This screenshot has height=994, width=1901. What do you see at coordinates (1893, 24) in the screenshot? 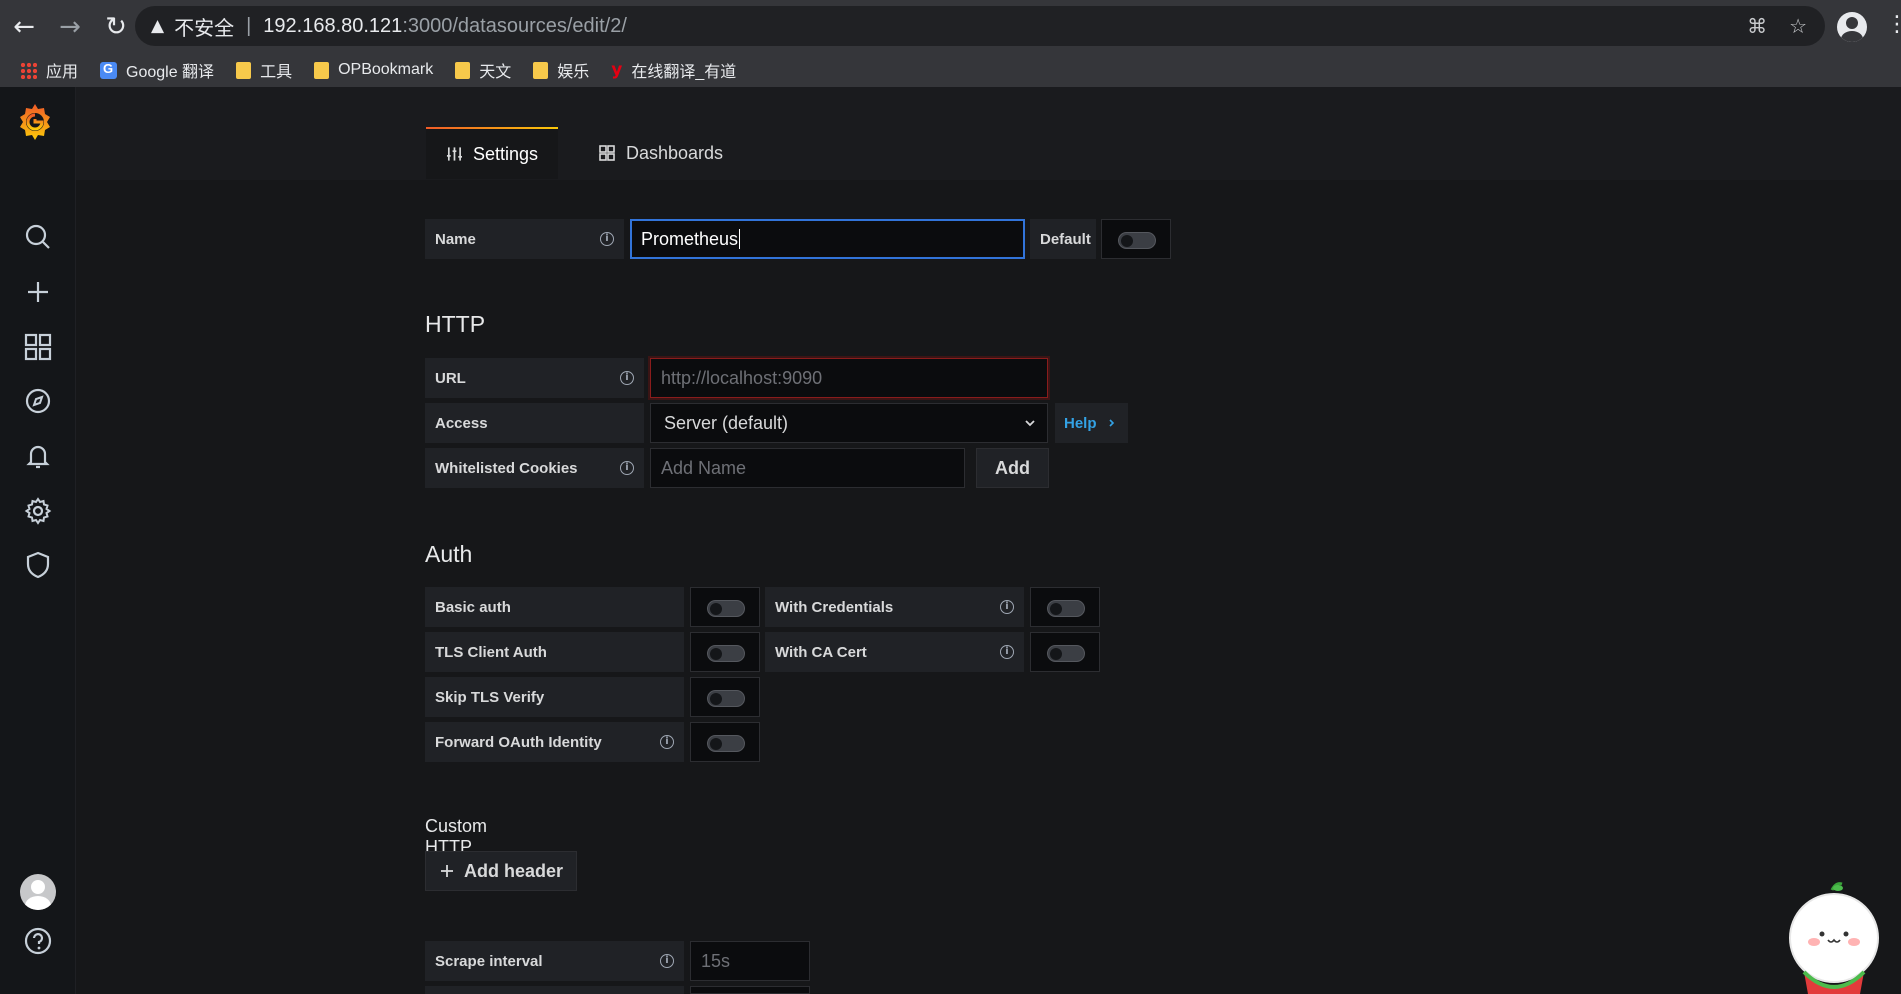
I see `browser-menu-icon: ⋮` at bounding box center [1893, 24].